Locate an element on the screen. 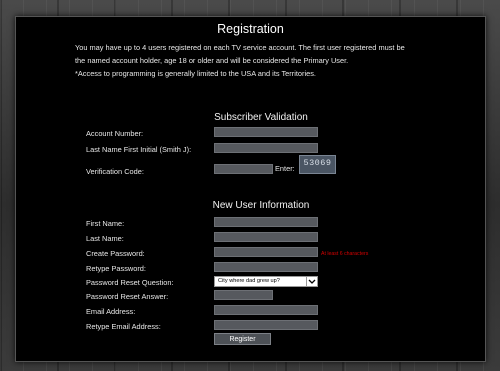  last-name-initial-input is located at coordinates (266, 148).